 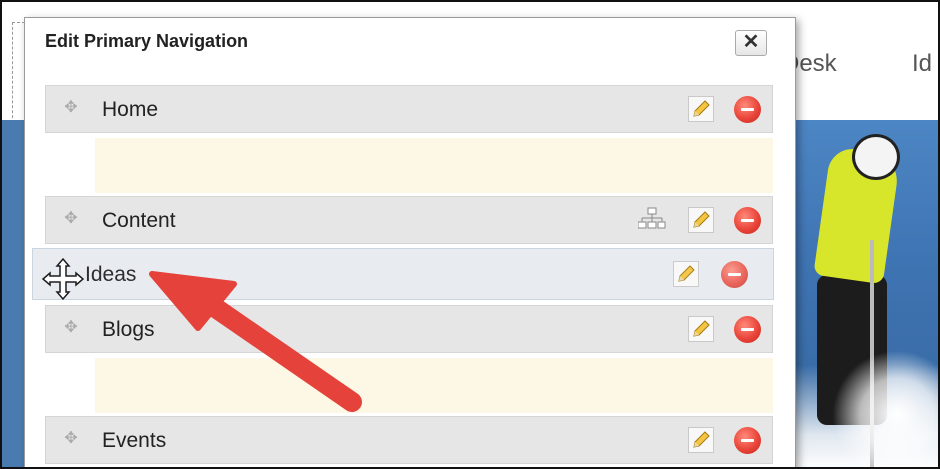 I want to click on snow-spray, so click(x=885, y=408).